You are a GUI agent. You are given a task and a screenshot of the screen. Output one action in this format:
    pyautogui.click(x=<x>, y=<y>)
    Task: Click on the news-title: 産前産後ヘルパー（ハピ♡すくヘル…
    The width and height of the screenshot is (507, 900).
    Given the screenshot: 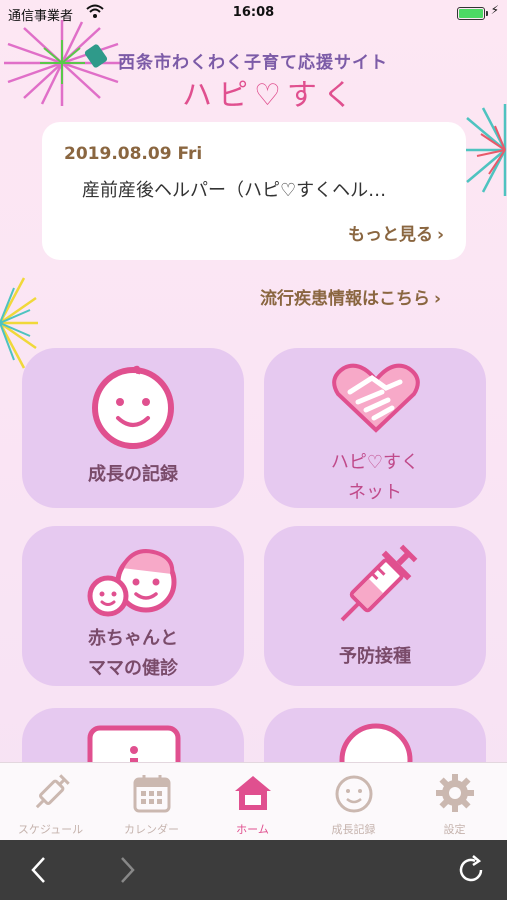 What is the action you would take?
    pyautogui.click(x=262, y=189)
    